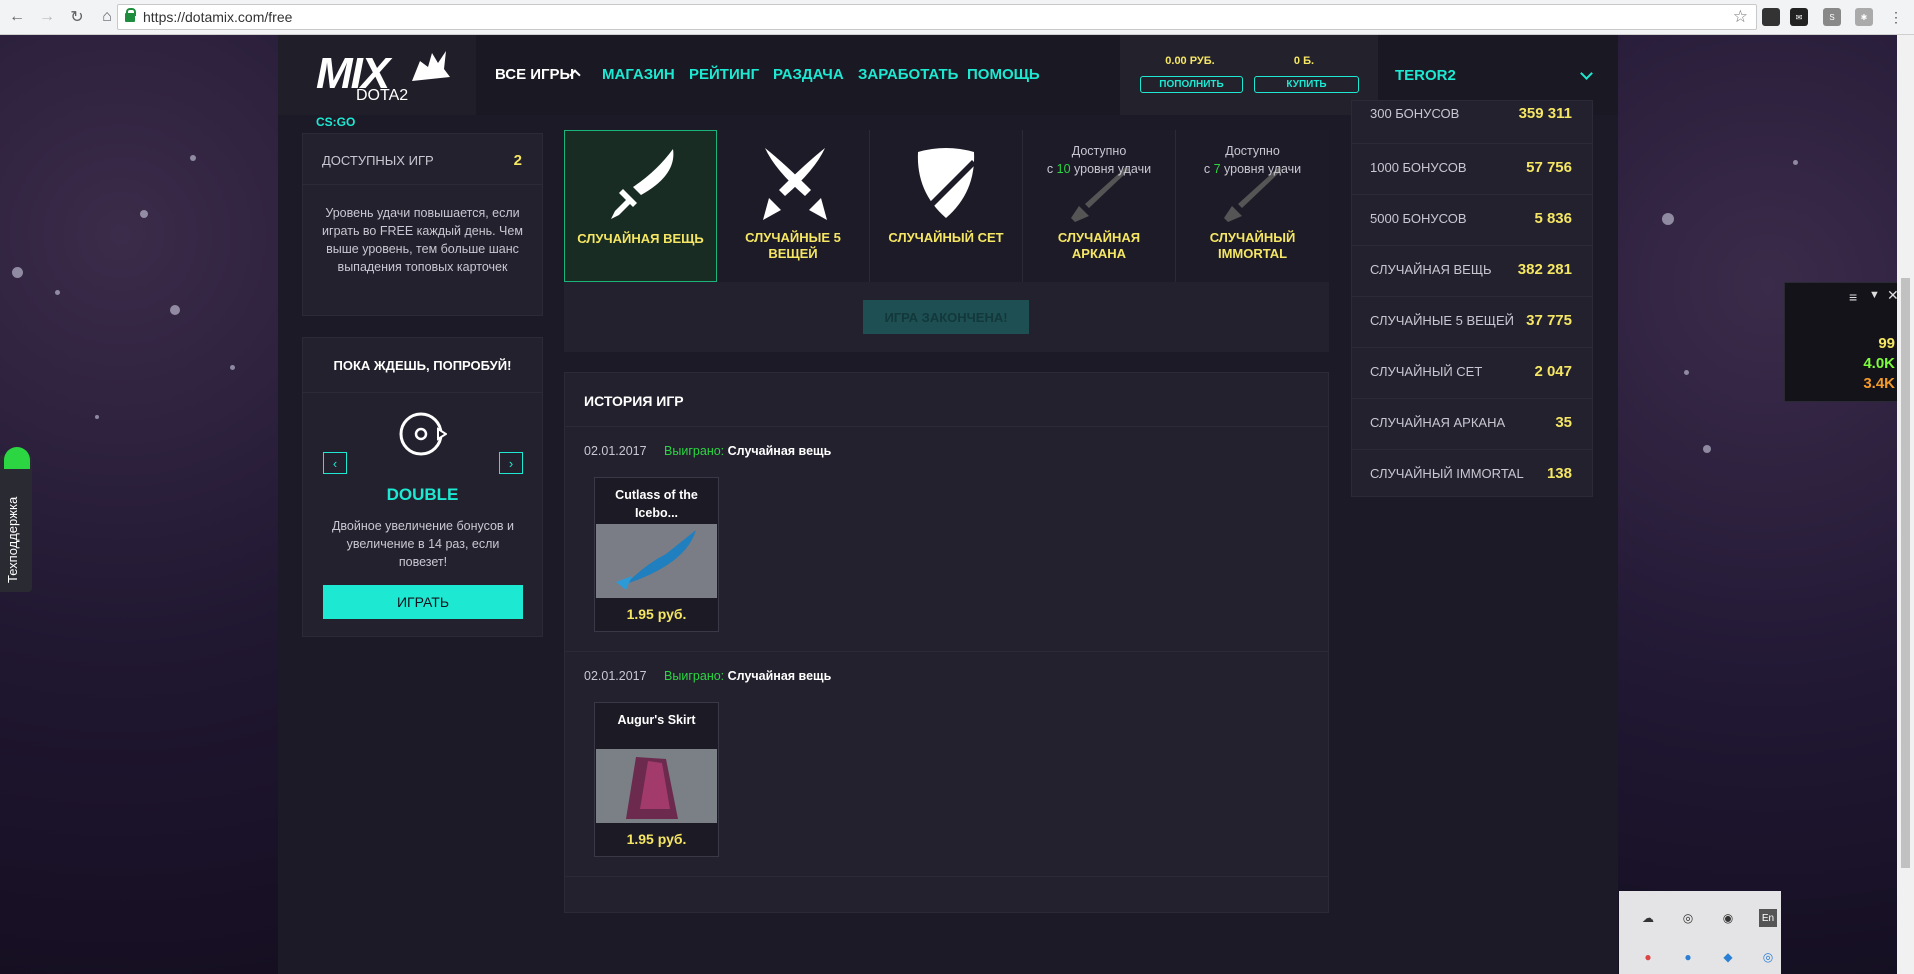  Describe the element at coordinates (1431, 269) in the screenshot. I see `stat-label: СЛУЧАЙНАЯ ВЕЩЬ` at that location.